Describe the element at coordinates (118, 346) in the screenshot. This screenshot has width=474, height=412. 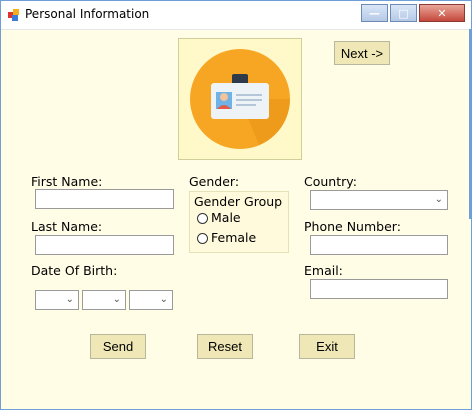
I see `send-button: Send` at that location.